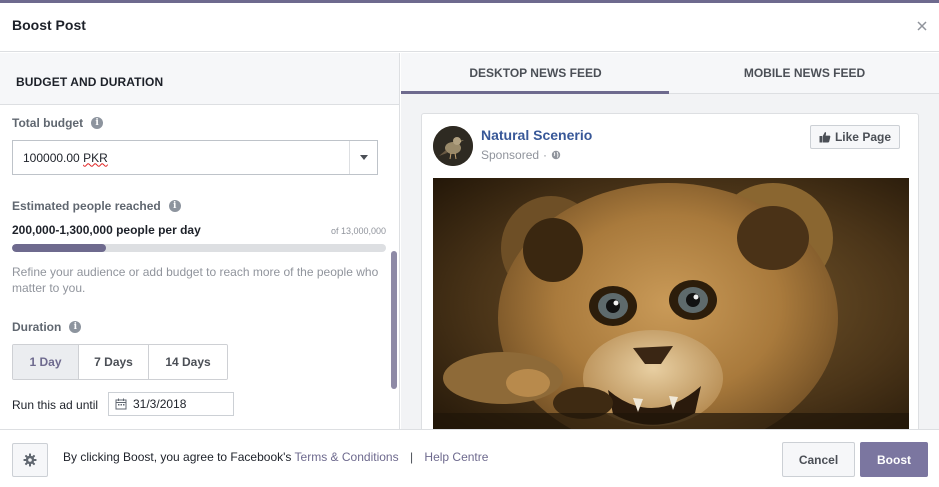 The image size is (939, 487). I want to click on globe-icon, so click(556, 155).